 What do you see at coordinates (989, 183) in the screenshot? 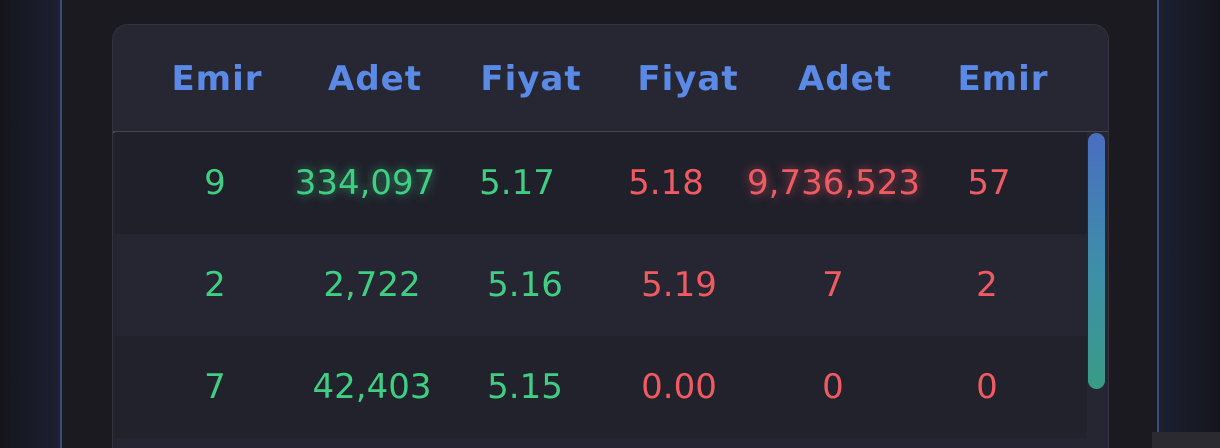
I see `sell-orders-cell: 57` at bounding box center [989, 183].